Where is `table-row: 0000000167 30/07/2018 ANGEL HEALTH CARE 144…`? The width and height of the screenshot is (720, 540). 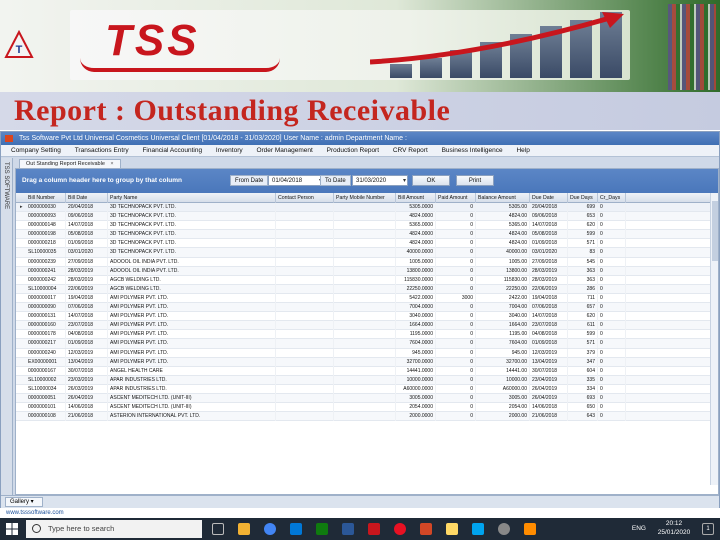
table-row: 0000000167 30/07/2018 ANGEL HEALTH CARE 144… is located at coordinates (367, 371).